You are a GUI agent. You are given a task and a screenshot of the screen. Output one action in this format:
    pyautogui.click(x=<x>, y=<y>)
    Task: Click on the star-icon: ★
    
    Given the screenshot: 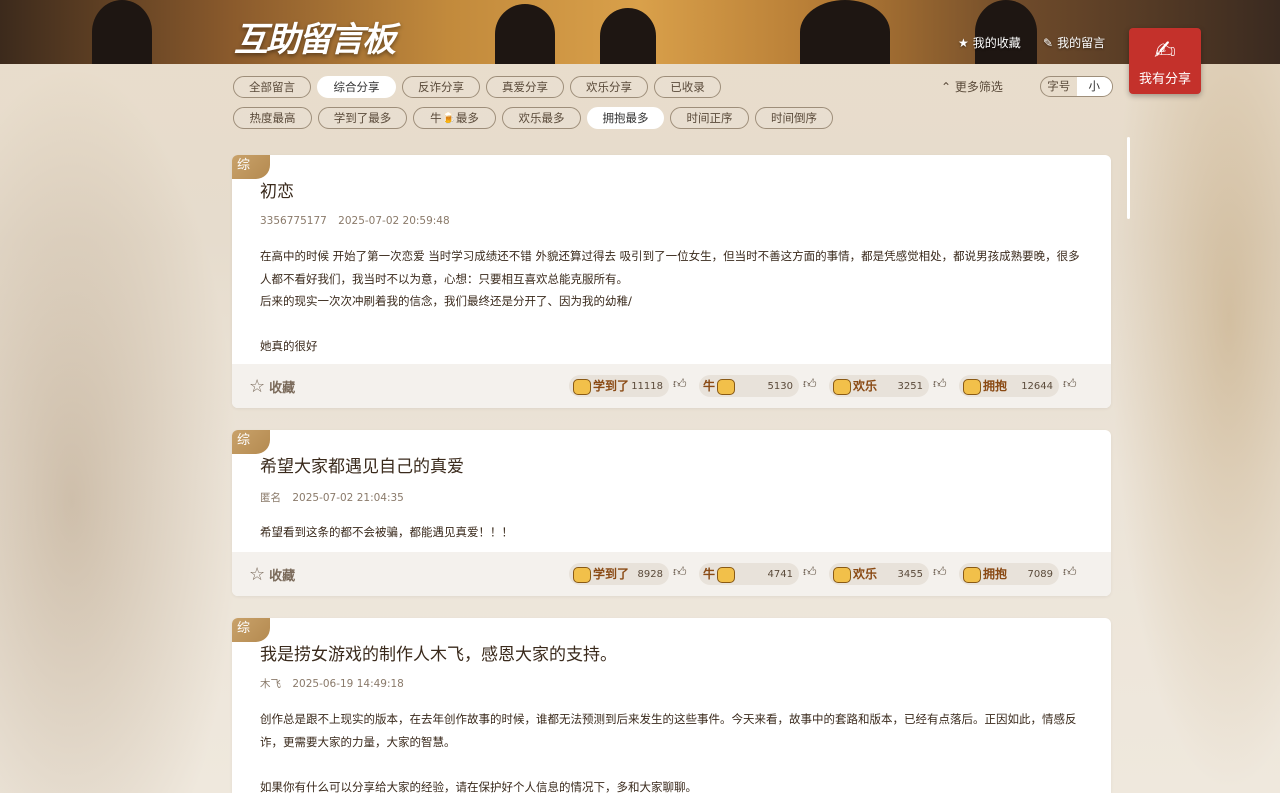 What is the action you would take?
    pyautogui.click(x=963, y=42)
    